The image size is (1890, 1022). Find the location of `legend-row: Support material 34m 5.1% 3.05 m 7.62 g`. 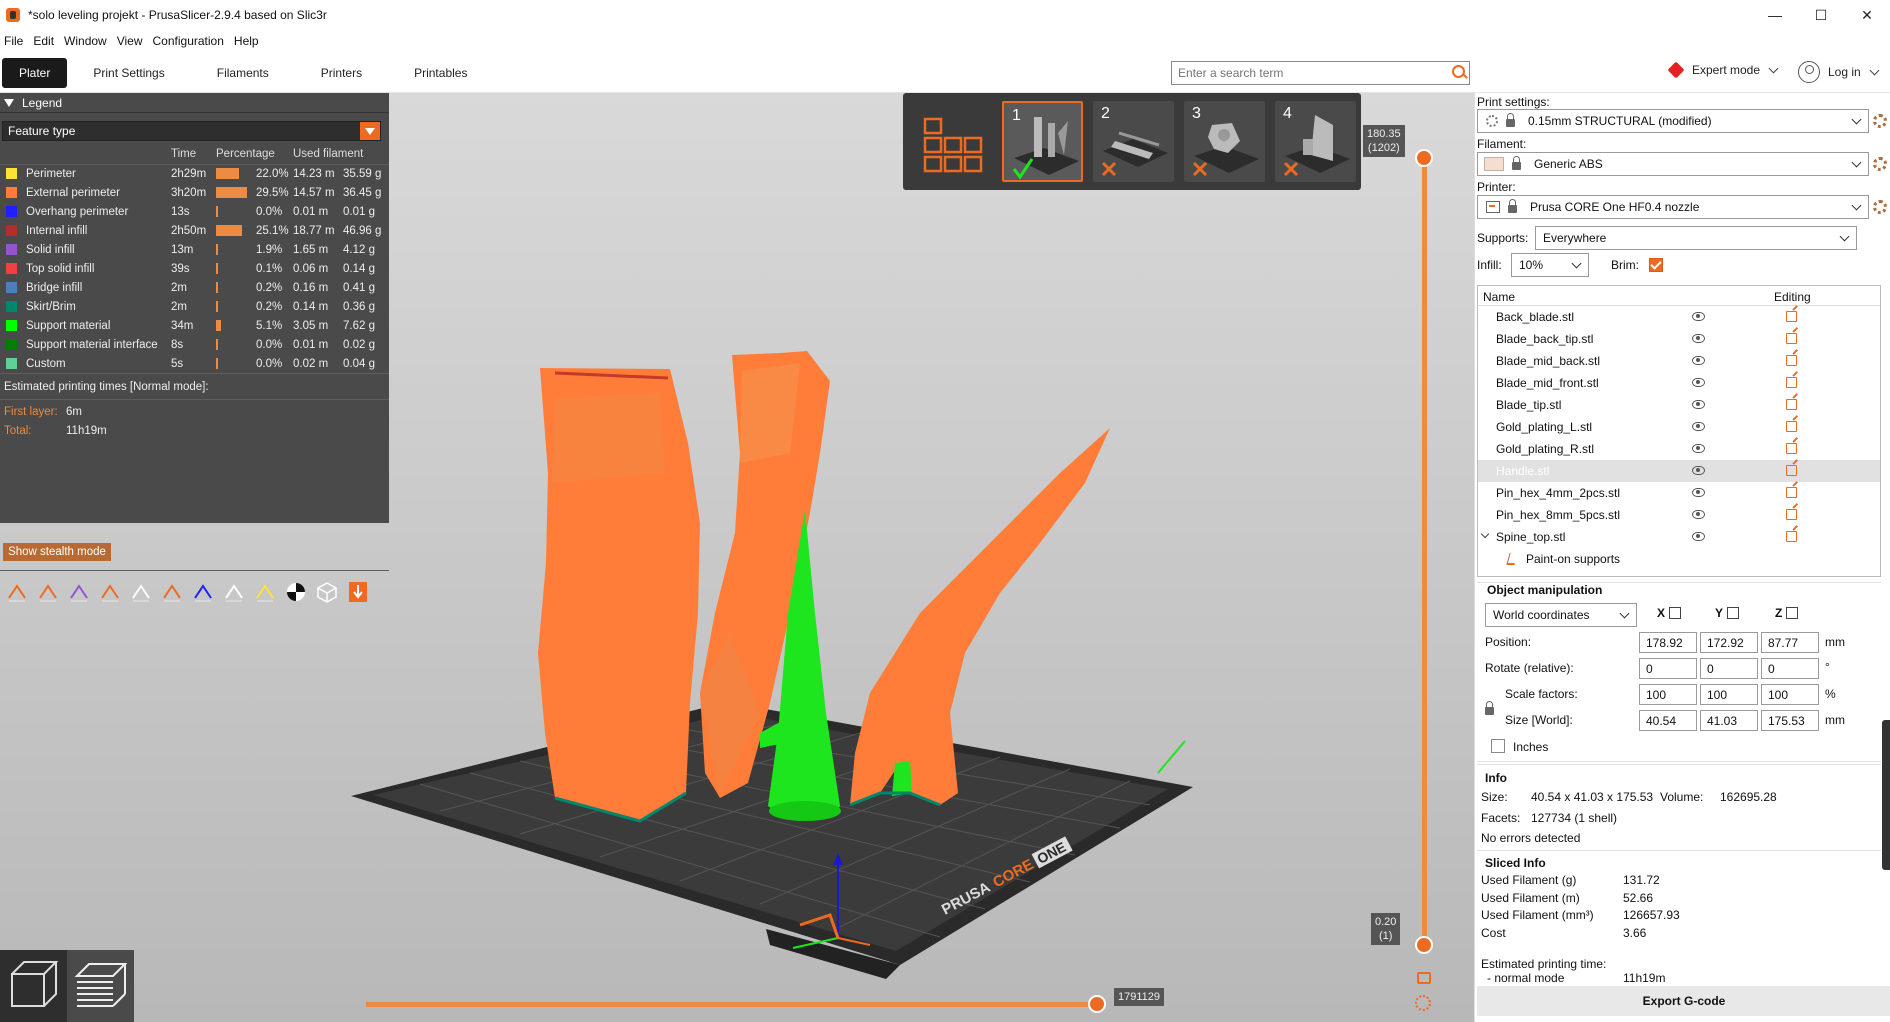

legend-row: Support material 34m 5.1% 3.05 m 7.62 g is located at coordinates (194, 326).